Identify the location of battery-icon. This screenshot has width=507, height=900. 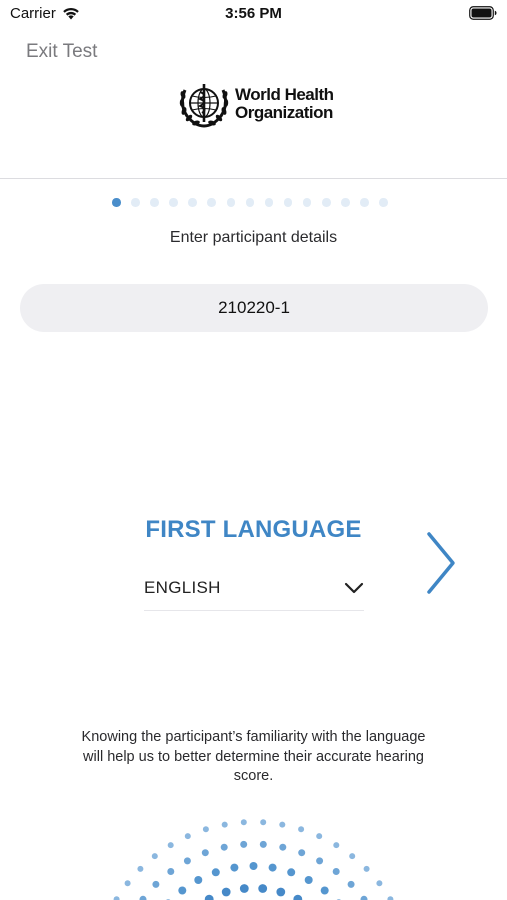
(483, 15).